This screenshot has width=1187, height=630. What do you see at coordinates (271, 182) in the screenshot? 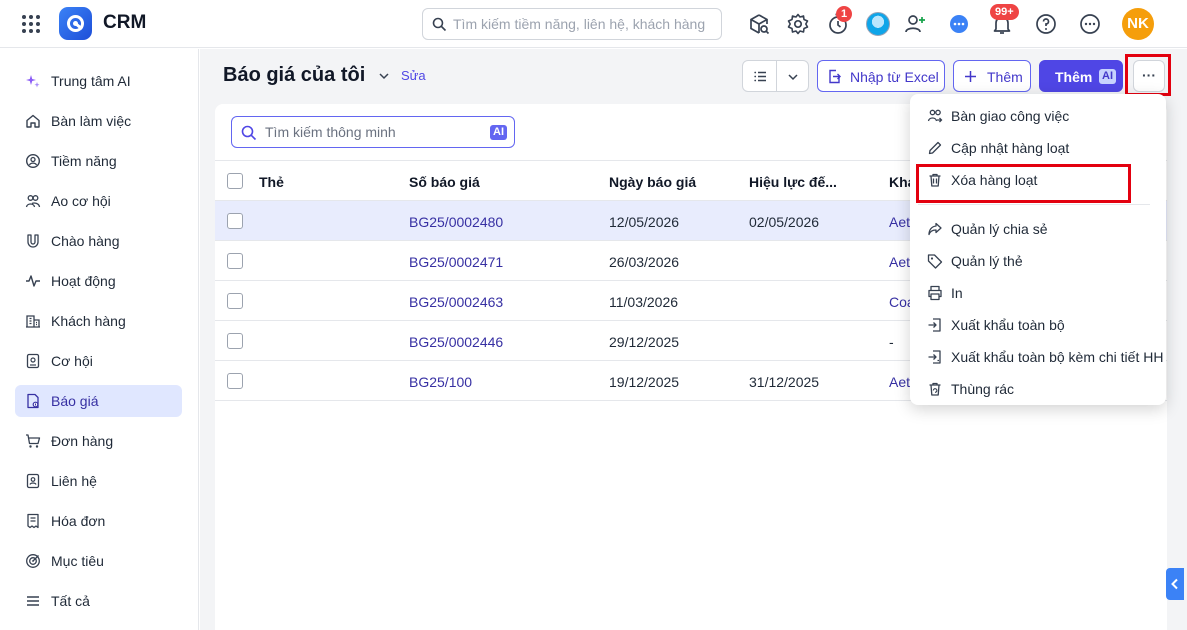
I see `column-header-tags: Thẻ` at bounding box center [271, 182].